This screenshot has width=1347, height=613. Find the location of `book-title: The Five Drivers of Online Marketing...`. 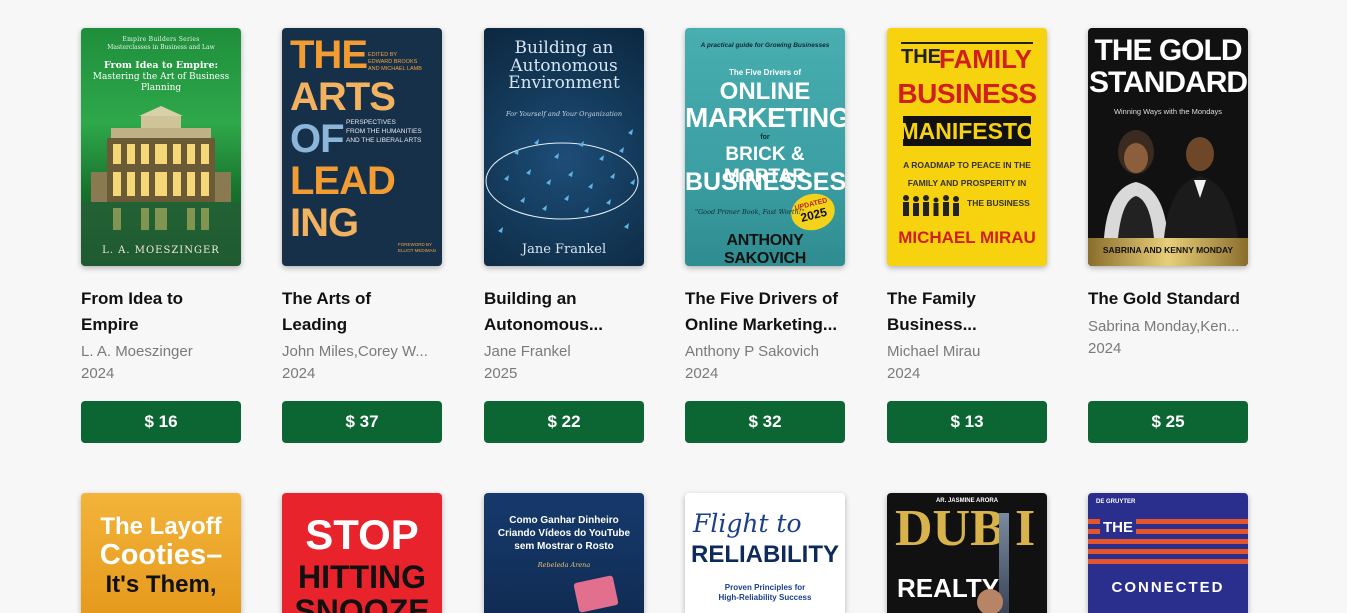

book-title: The Five Drivers of Online Marketing... is located at coordinates (767, 312).